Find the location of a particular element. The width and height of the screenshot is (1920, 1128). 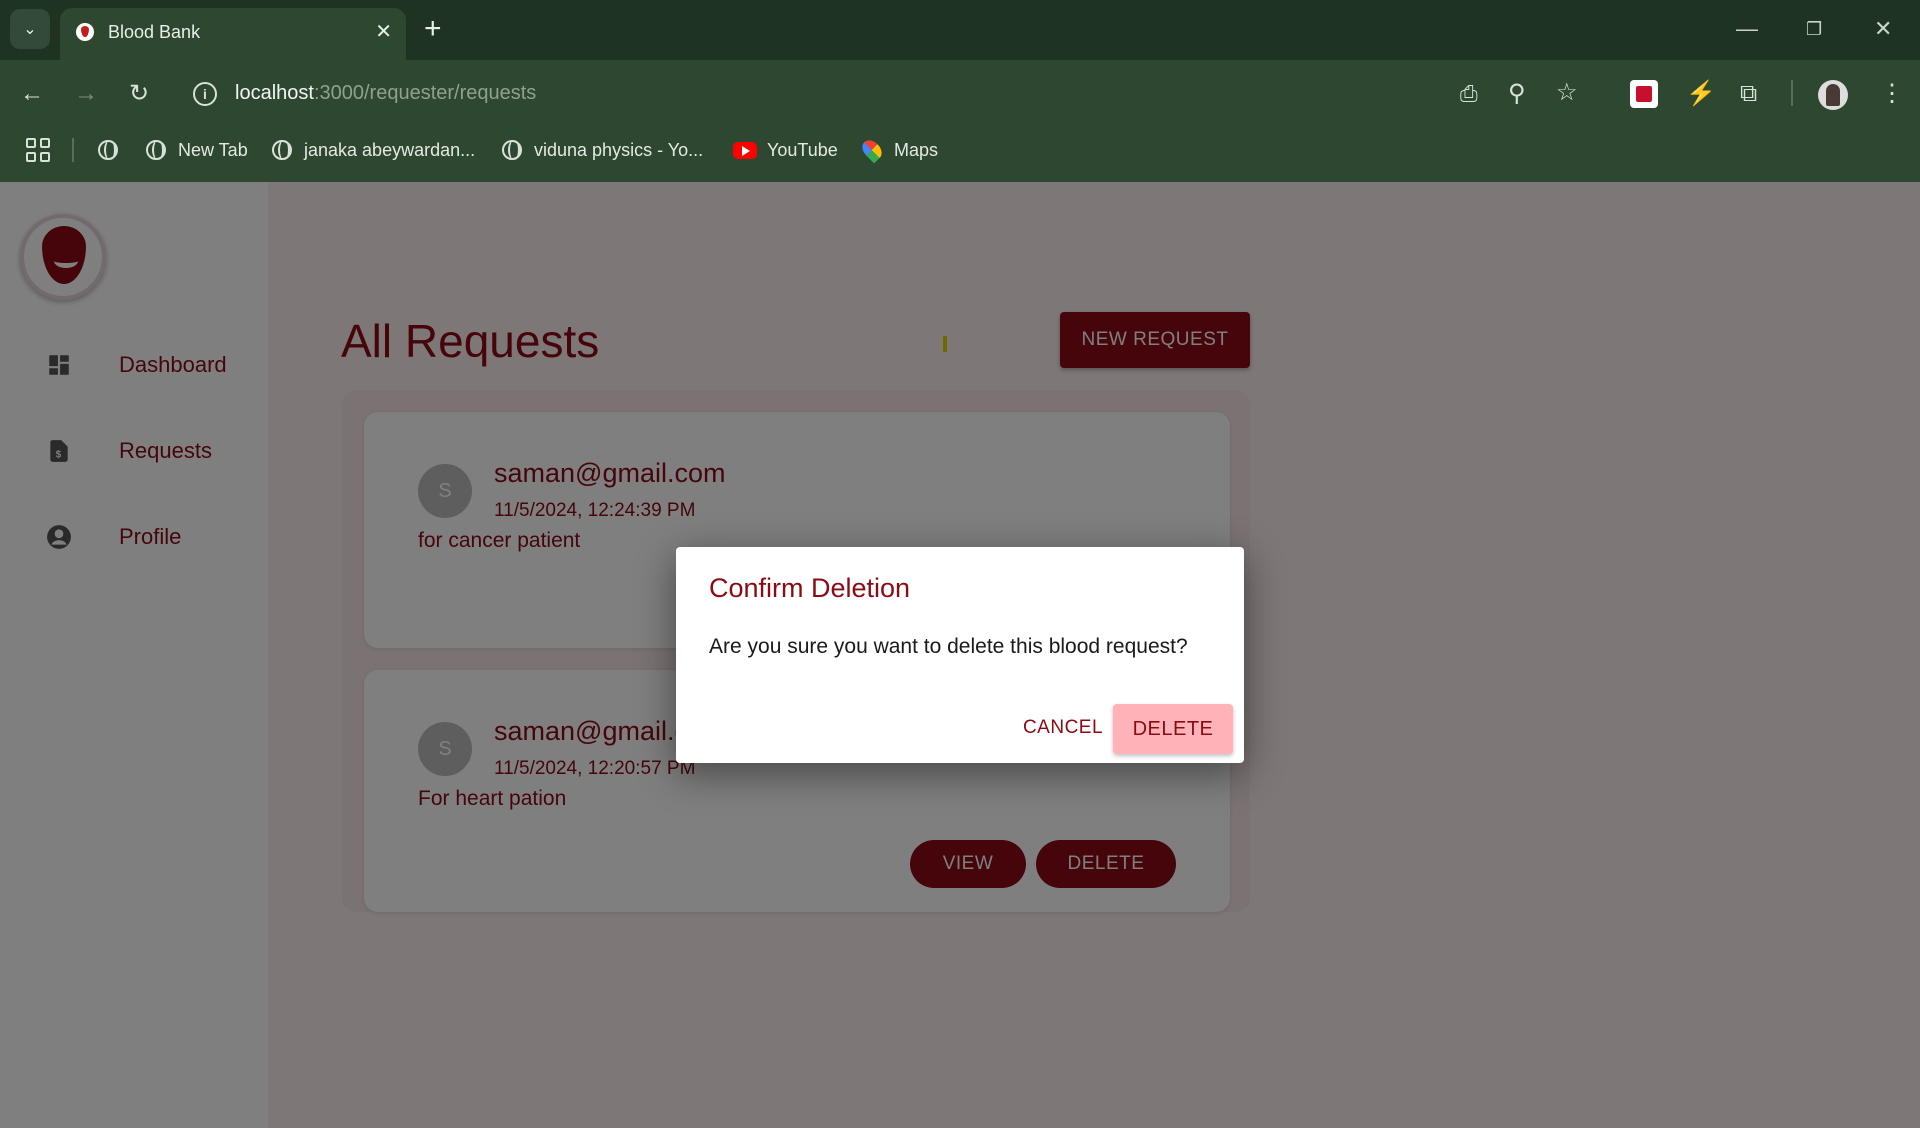

extension-shield-icon is located at coordinates (1644, 94).